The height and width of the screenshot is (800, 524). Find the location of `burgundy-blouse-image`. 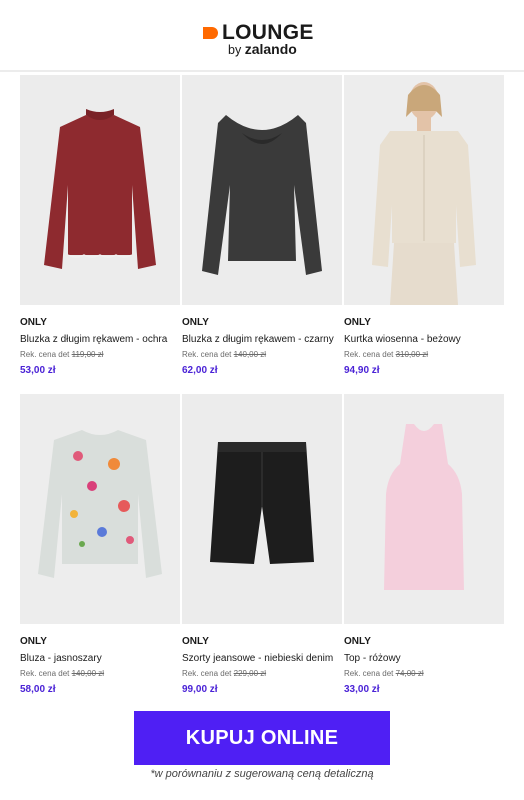

burgundy-blouse-image is located at coordinates (100, 190).